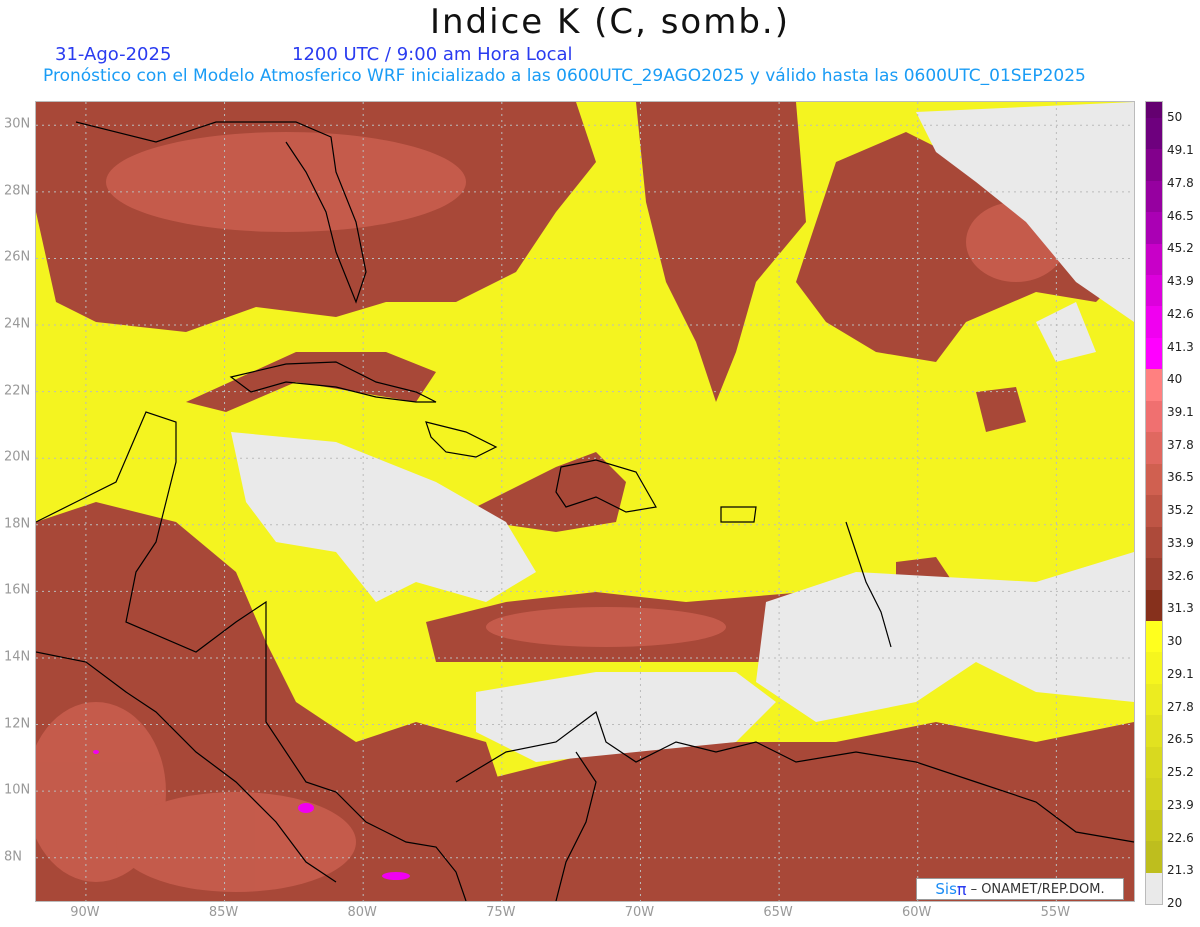 The image size is (1200, 927). Describe the element at coordinates (17, 724) in the screenshot. I see `lat-tick-label: 12N` at that location.